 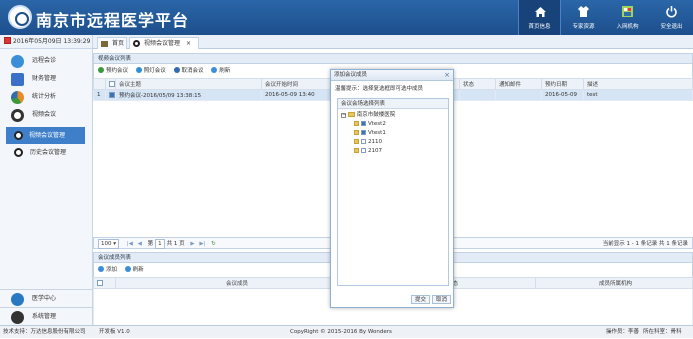 I want to click on top-nav: 首页信息 专家资源 入网机构 安全退出, so click(x=605, y=17).